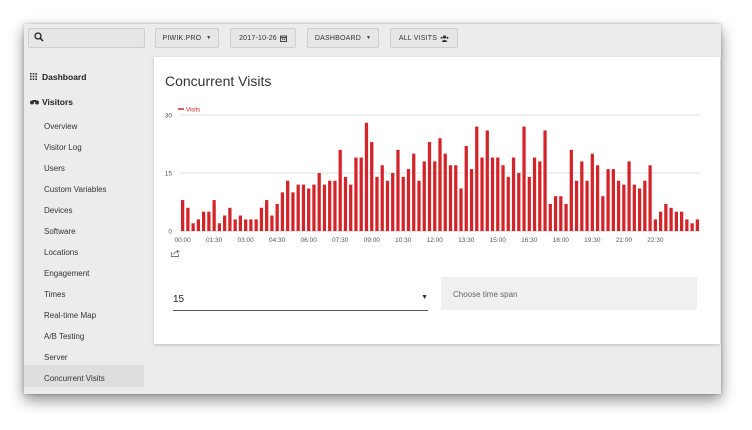  I want to click on sidebar-item-software: Software, so click(60, 231).